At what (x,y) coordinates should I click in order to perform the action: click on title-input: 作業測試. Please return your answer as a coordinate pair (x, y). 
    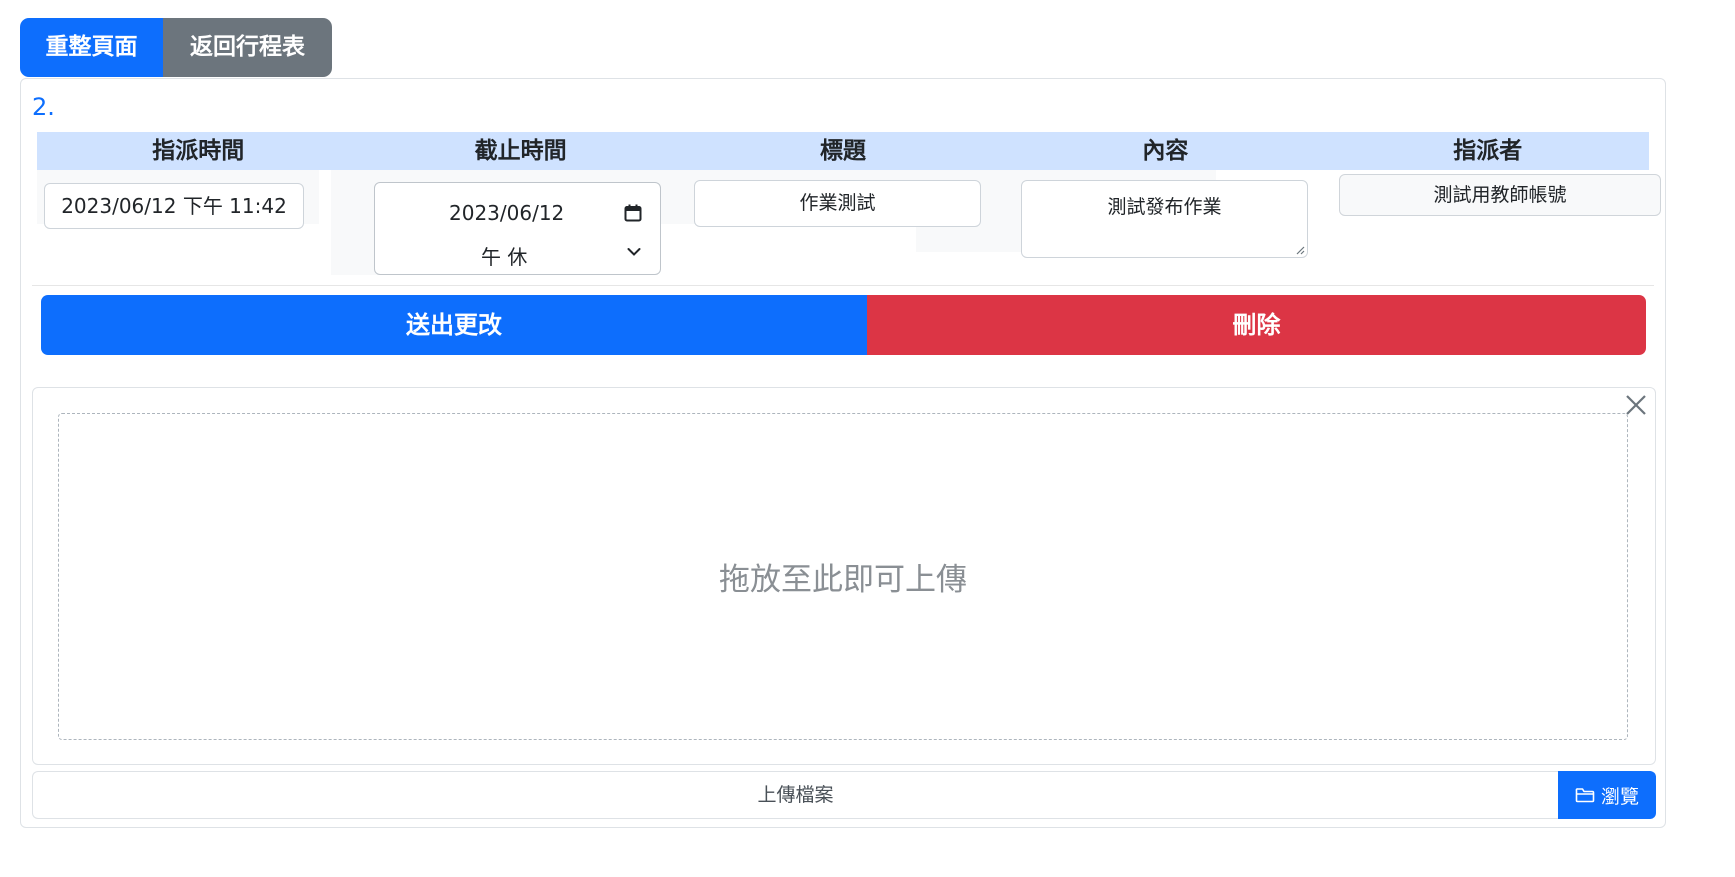
    Looking at the image, I should click on (837, 203).